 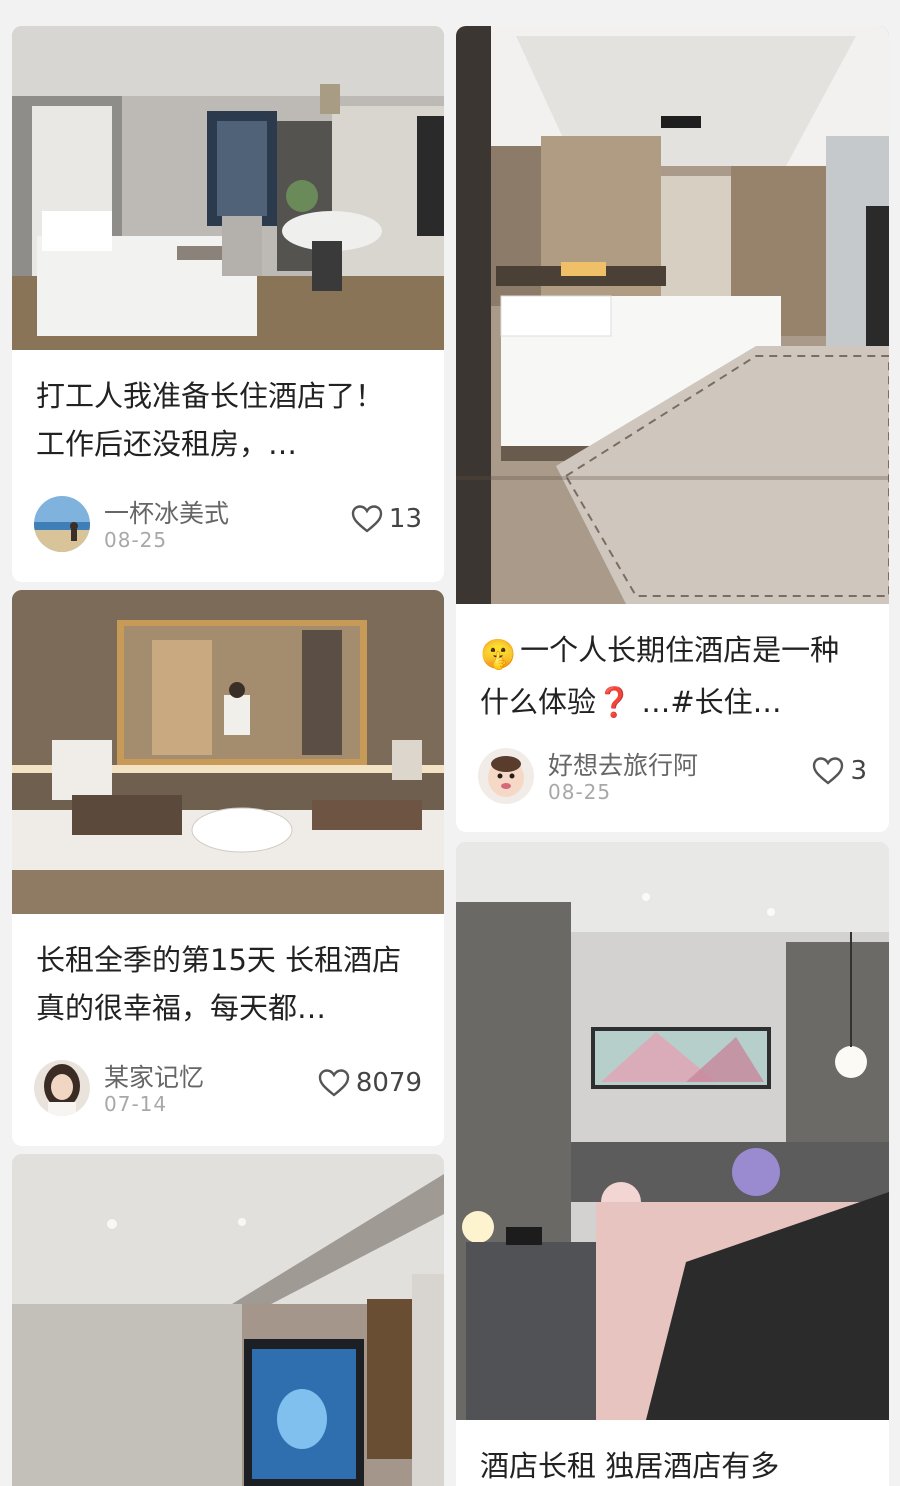 I want to click on like-count: 3, so click(x=858, y=771).